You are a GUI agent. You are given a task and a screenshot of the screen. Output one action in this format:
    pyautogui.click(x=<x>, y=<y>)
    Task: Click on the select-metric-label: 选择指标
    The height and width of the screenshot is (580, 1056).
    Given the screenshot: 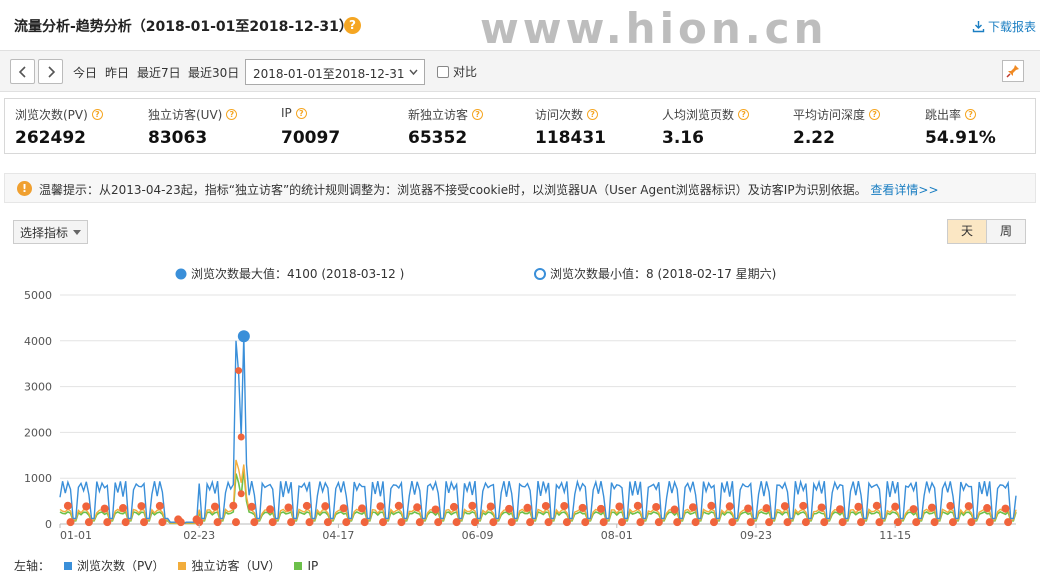 What is the action you would take?
    pyautogui.click(x=44, y=232)
    